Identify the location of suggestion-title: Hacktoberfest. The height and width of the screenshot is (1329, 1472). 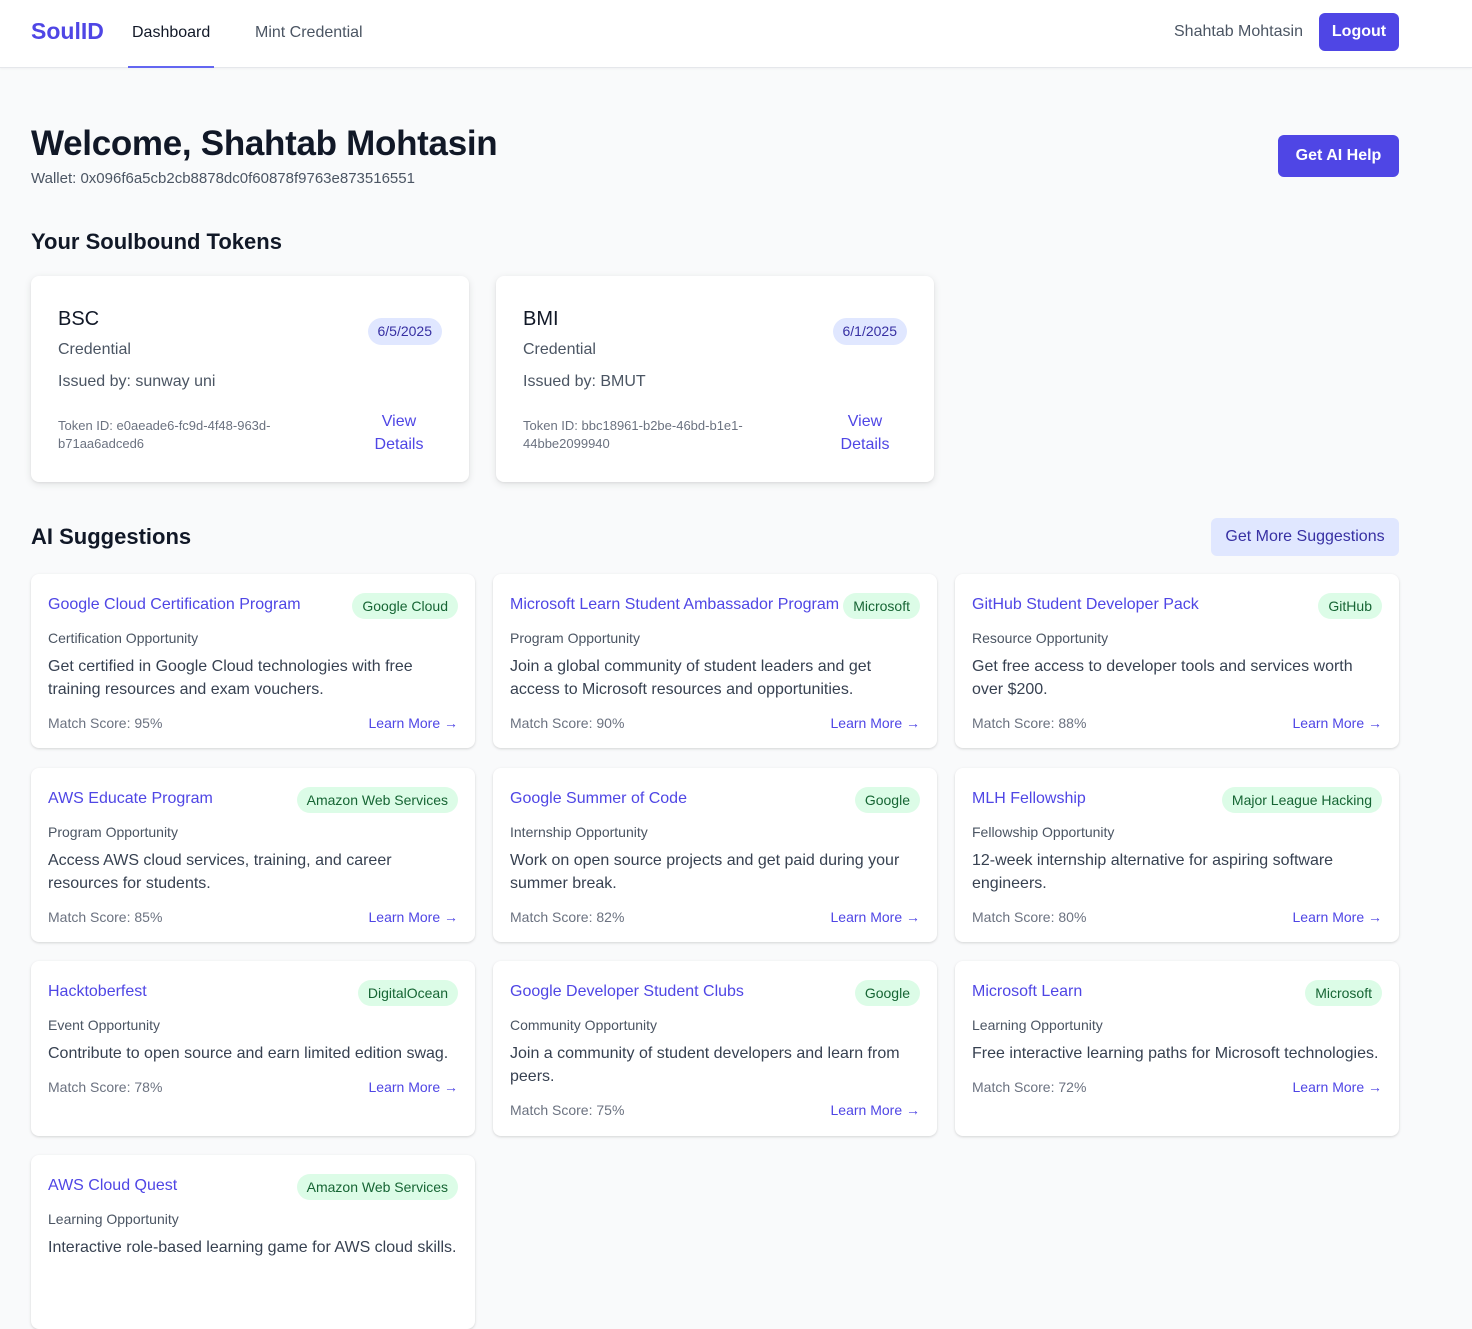
(97, 992).